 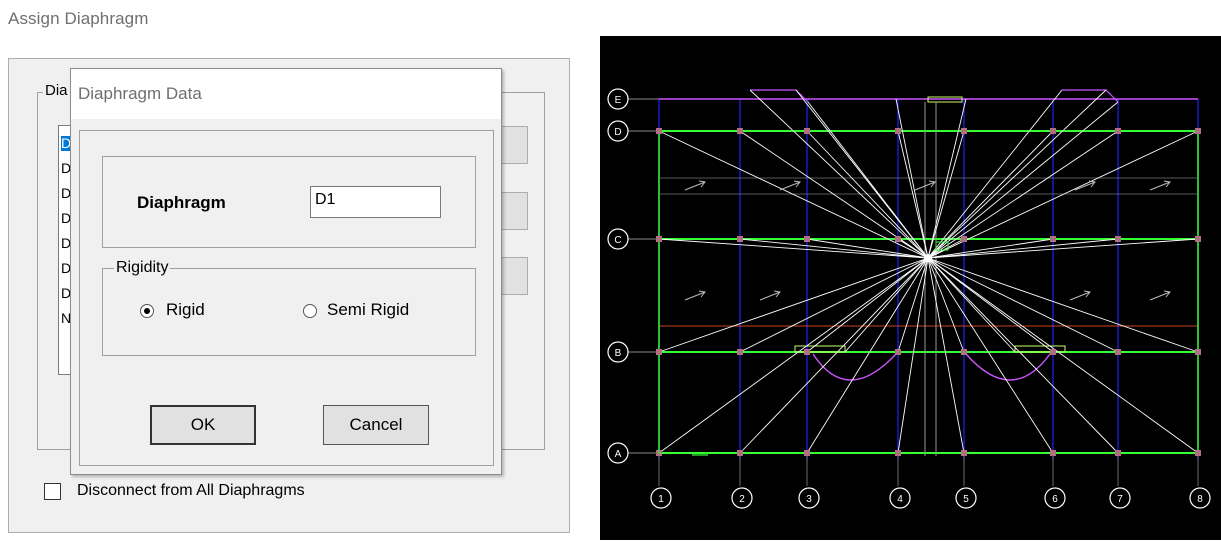 What do you see at coordinates (191, 490) in the screenshot?
I see `disconnect-label: Disconnect from All Diaphragms` at bounding box center [191, 490].